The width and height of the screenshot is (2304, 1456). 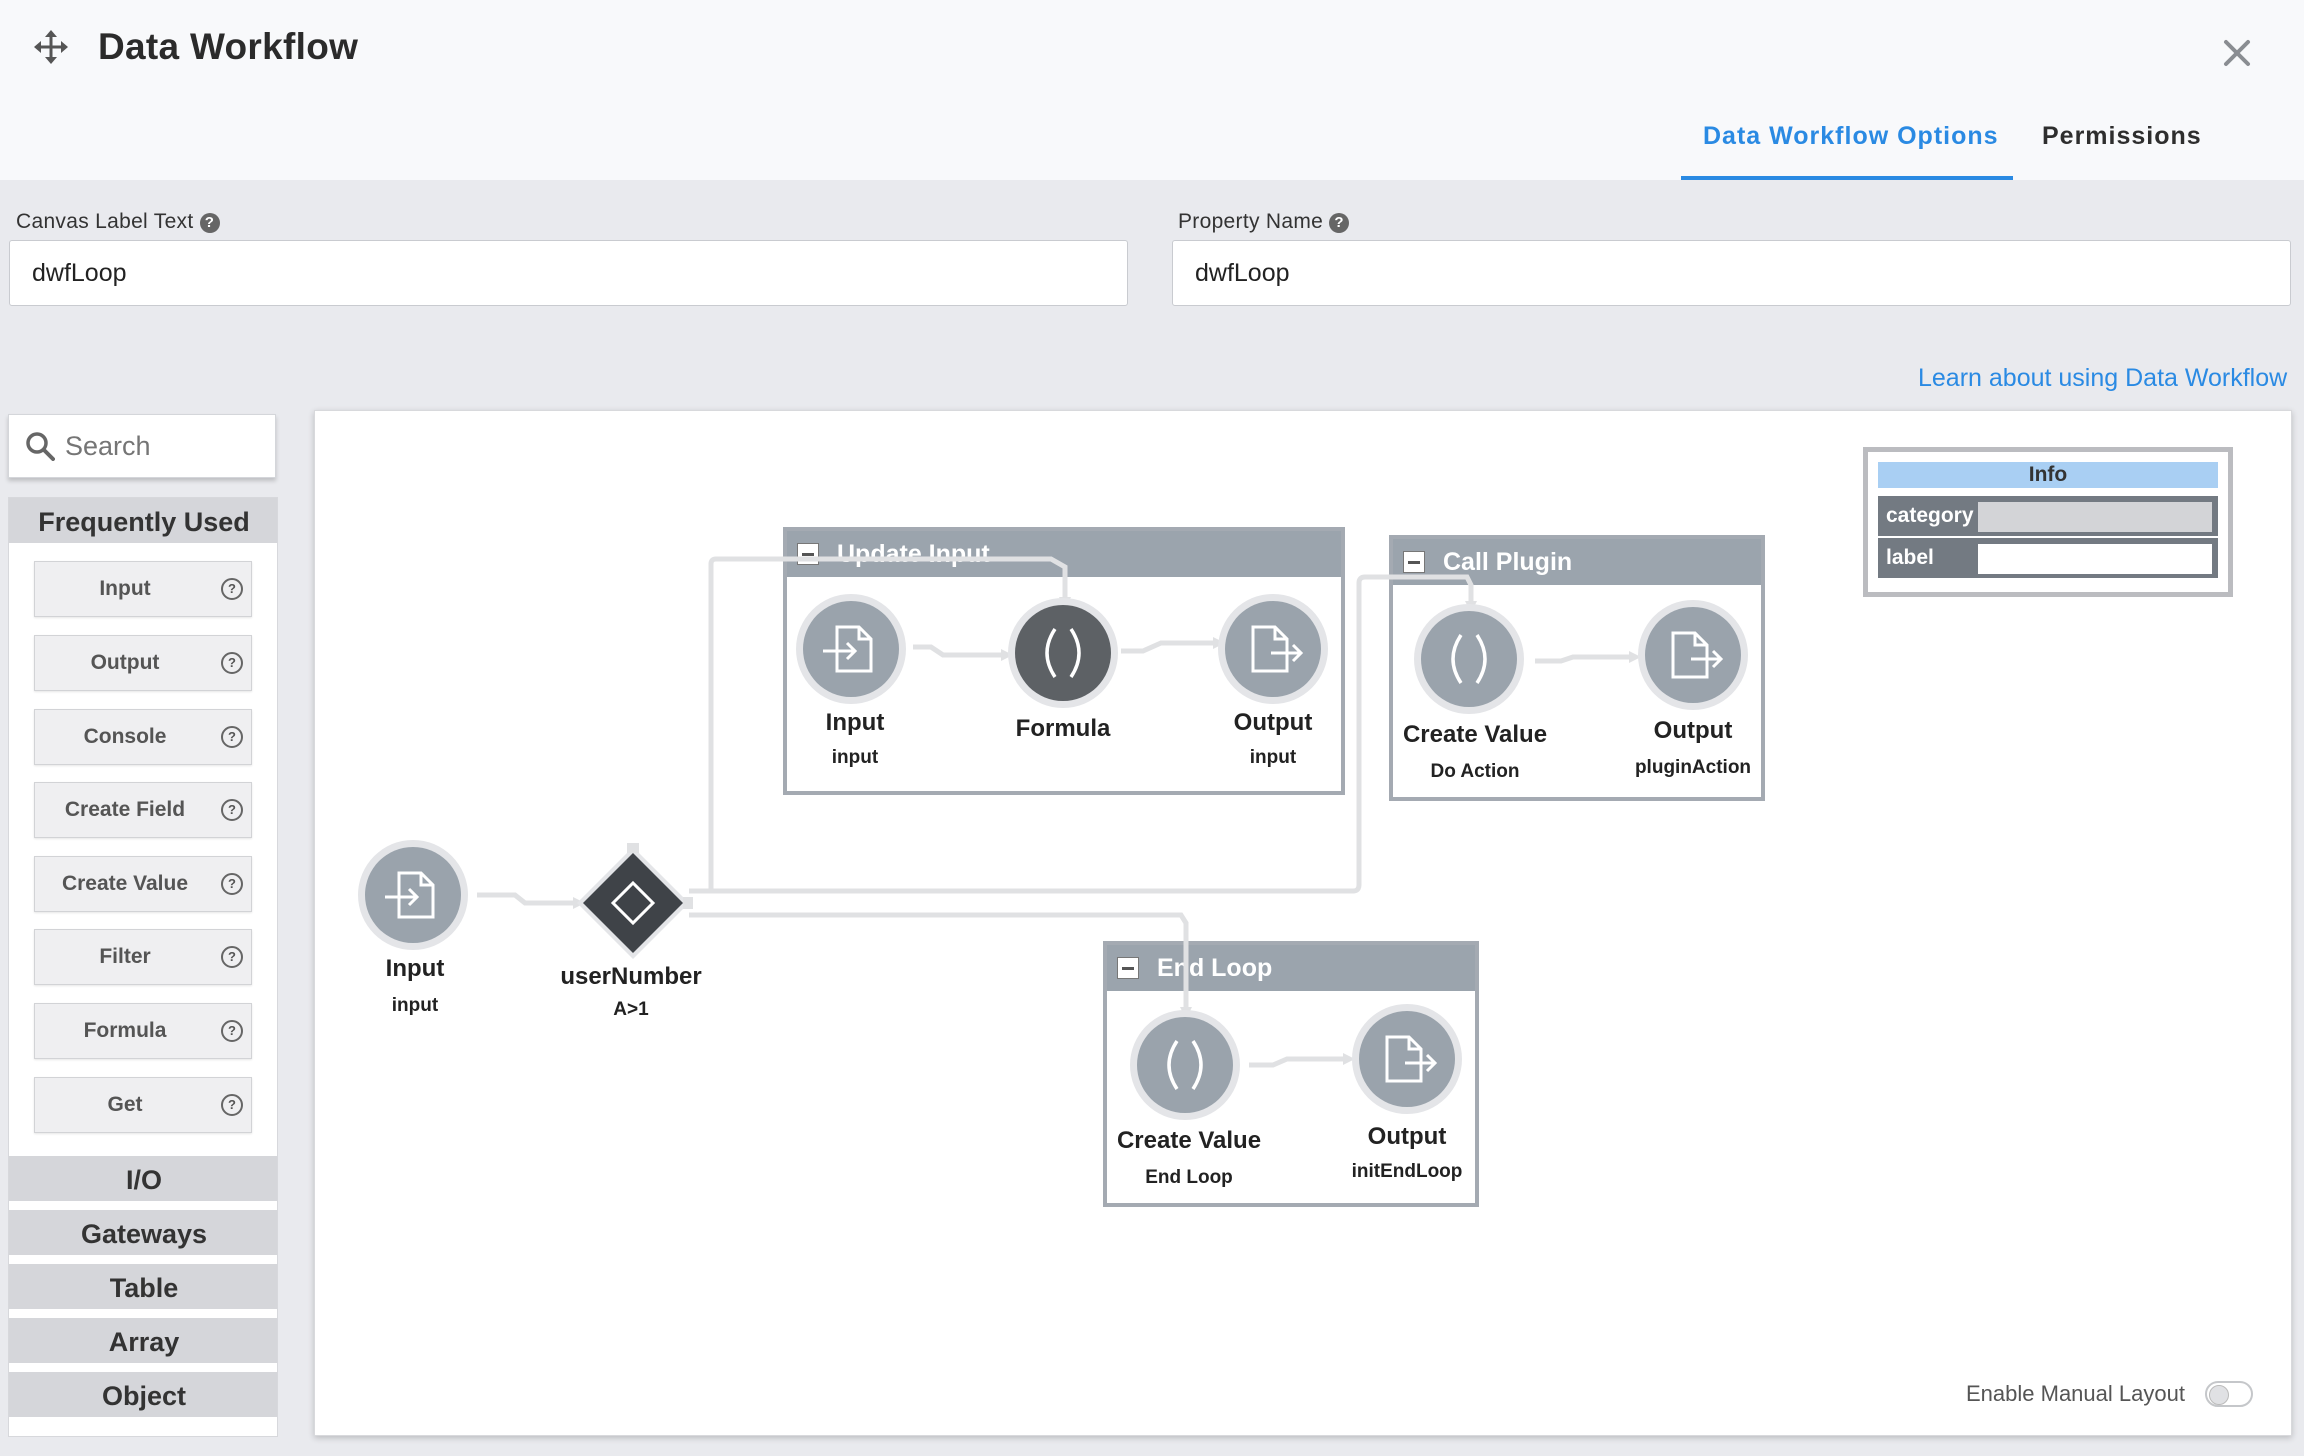 I want to click on edge-gateway-to-end-loop, so click(x=939, y=960).